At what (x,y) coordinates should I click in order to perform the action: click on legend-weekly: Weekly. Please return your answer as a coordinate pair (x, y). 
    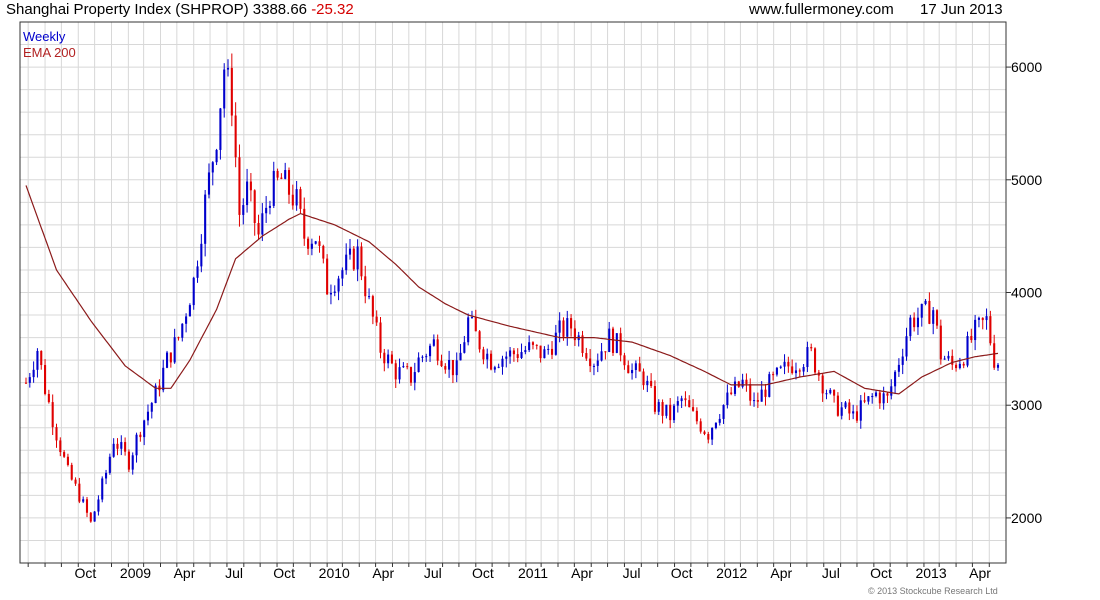
    Looking at the image, I should click on (44, 36).